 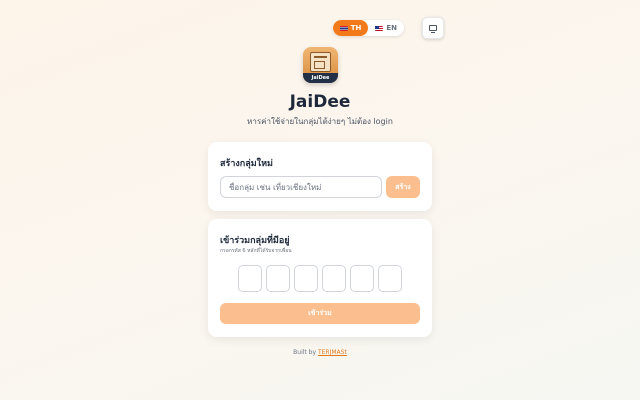 I want to click on language-option-label: EN, so click(x=391, y=28).